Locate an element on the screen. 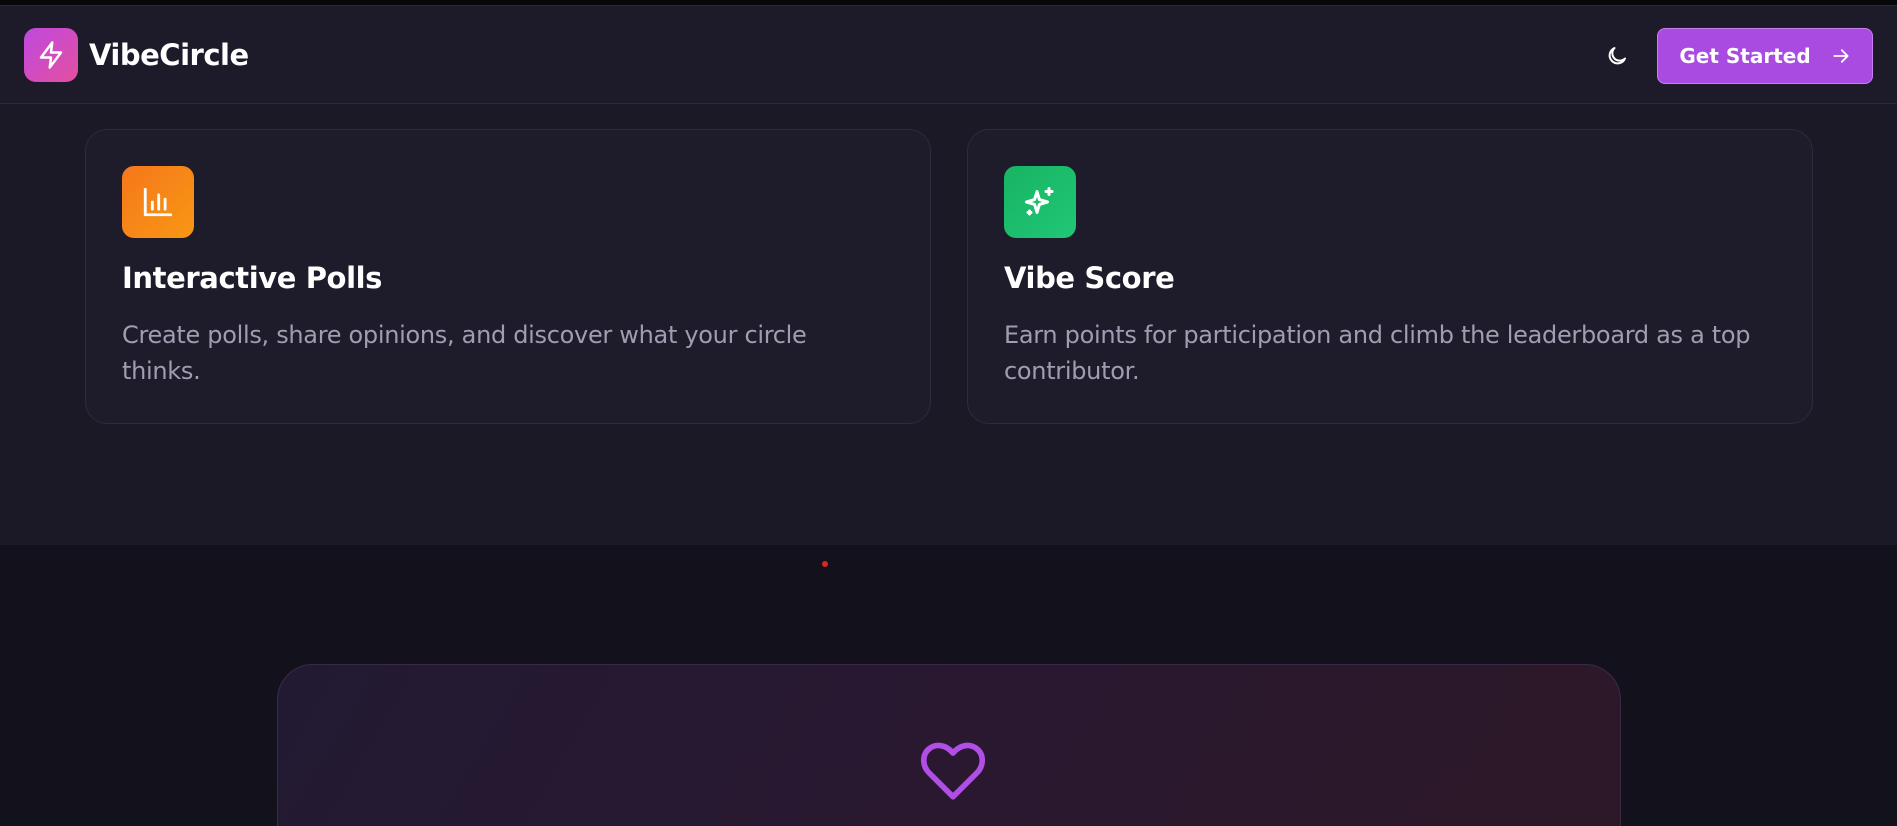 The height and width of the screenshot is (826, 1897). logo is located at coordinates (51, 55).